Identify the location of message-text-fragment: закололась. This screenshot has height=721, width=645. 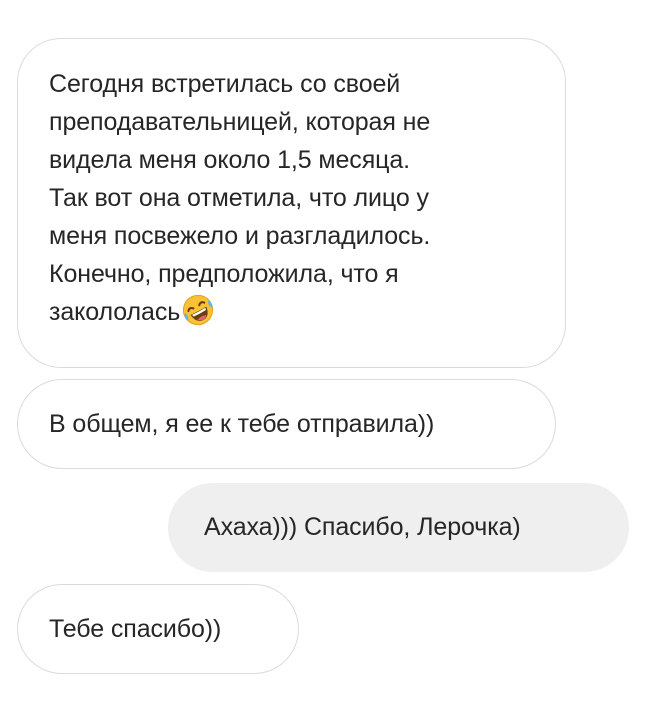
(115, 312).